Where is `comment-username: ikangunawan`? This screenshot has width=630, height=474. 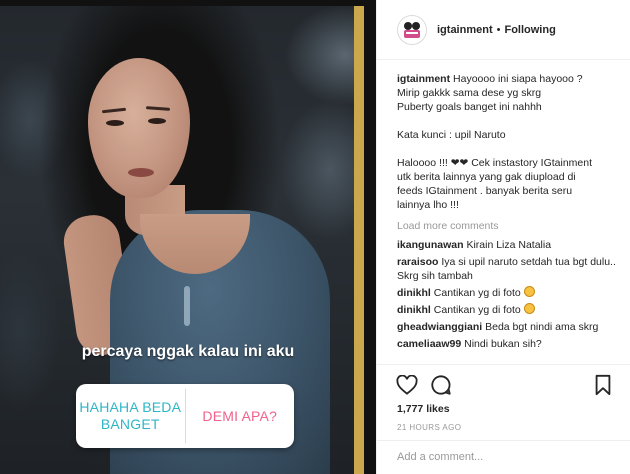
comment-username: ikangunawan is located at coordinates (430, 245).